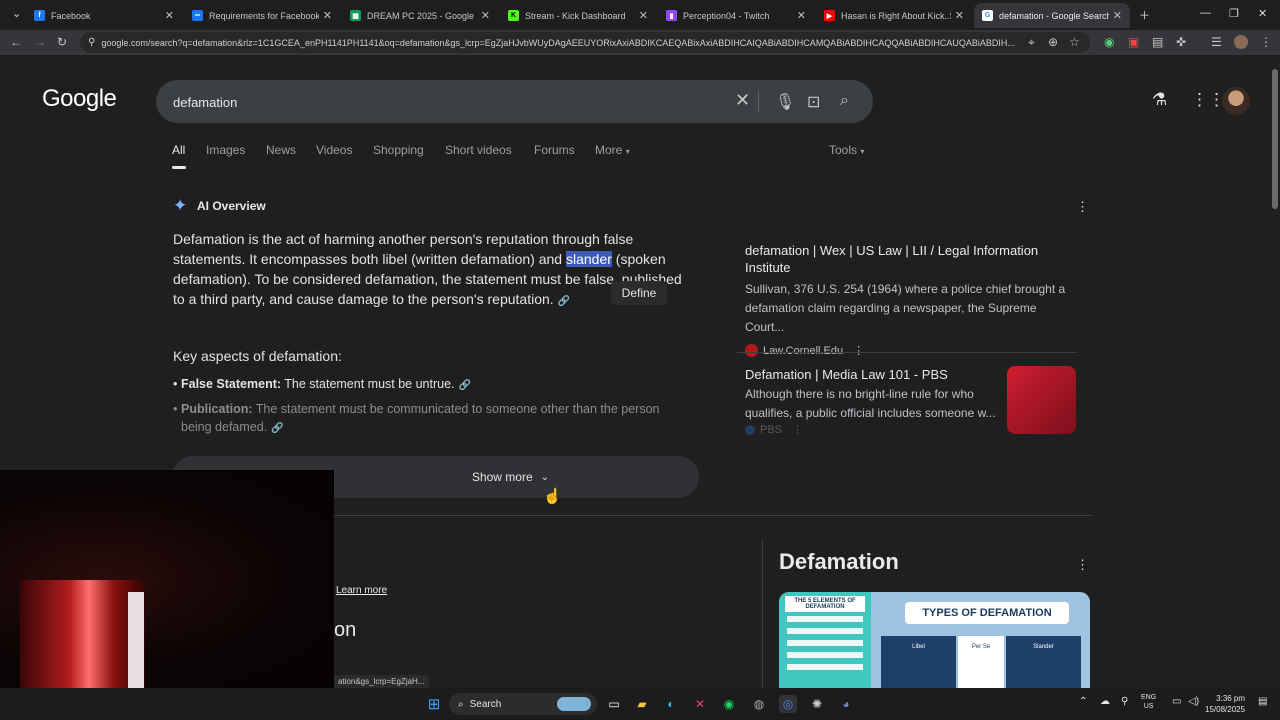 This screenshot has width=1280, height=720. What do you see at coordinates (1041, 400) in the screenshot?
I see `source-thumbnail` at bounding box center [1041, 400].